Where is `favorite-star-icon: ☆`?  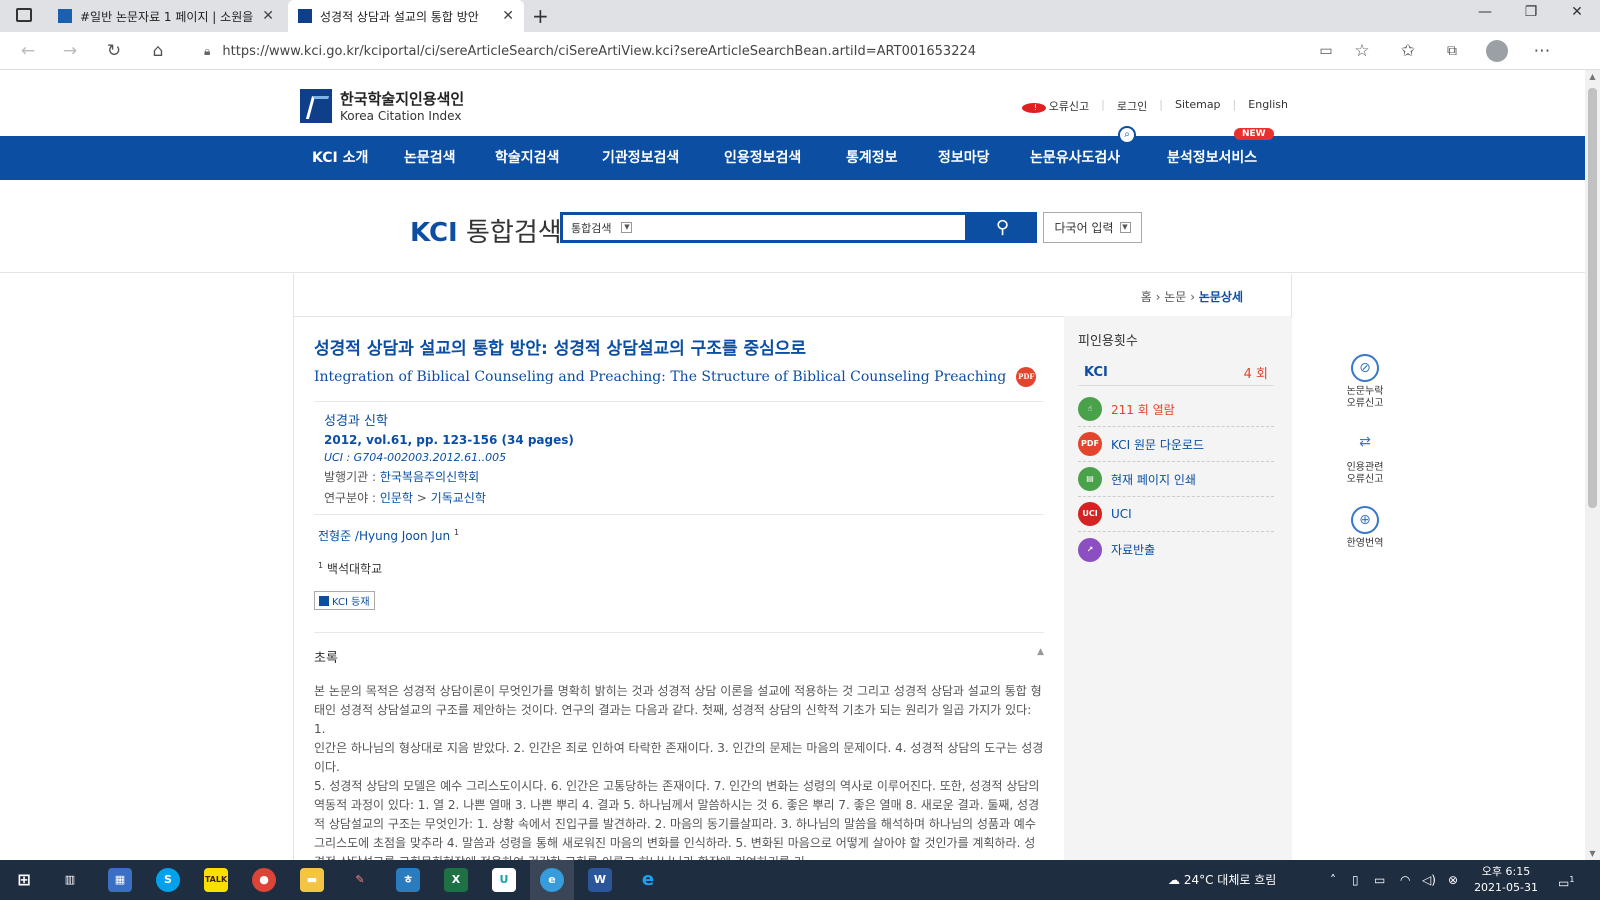 favorite-star-icon: ☆ is located at coordinates (1362, 51).